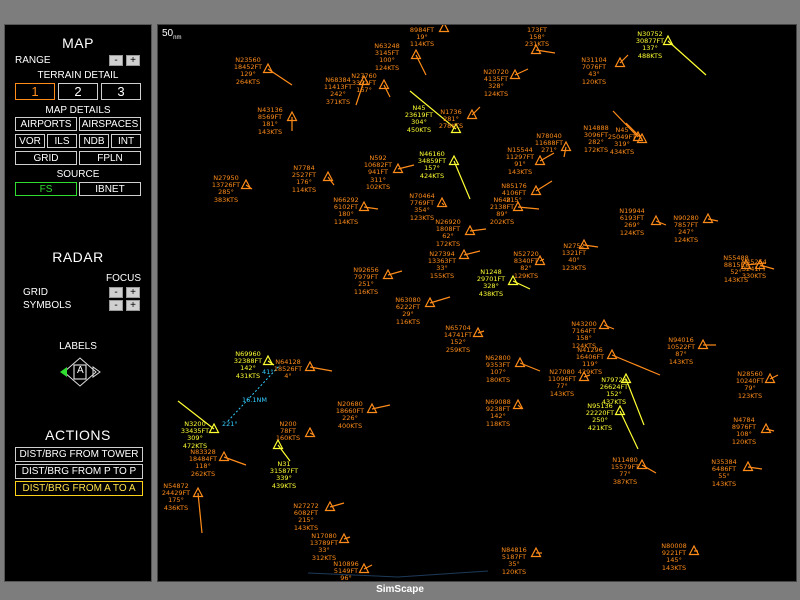  Describe the element at coordinates (248, 71) in the screenshot. I see `aircraft-data-tag: N23560 18452FT 129° 264KTS` at that location.